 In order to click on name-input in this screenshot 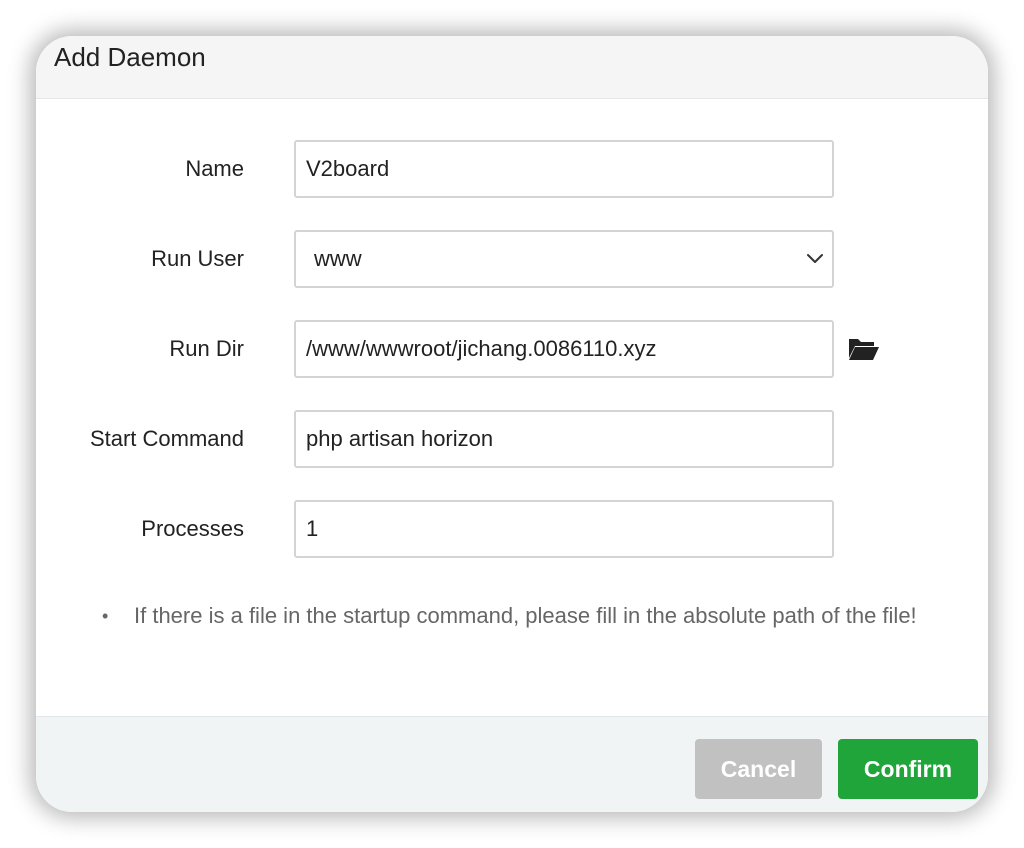, I will do `click(564, 169)`.